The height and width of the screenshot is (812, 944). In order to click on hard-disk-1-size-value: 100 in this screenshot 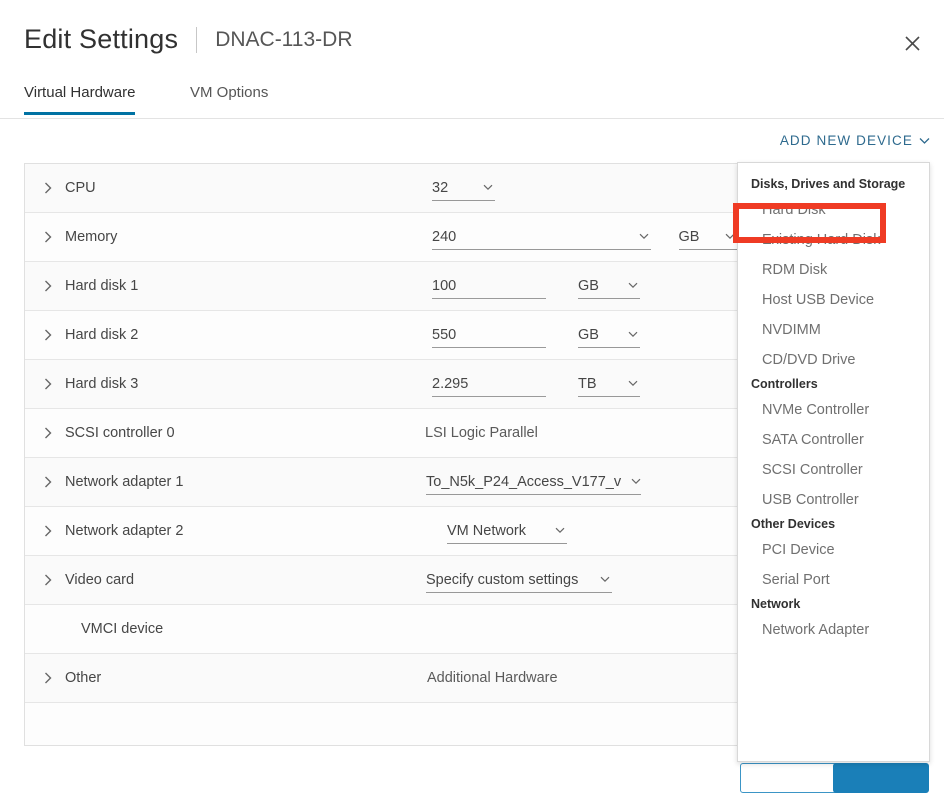, I will do `click(444, 285)`.